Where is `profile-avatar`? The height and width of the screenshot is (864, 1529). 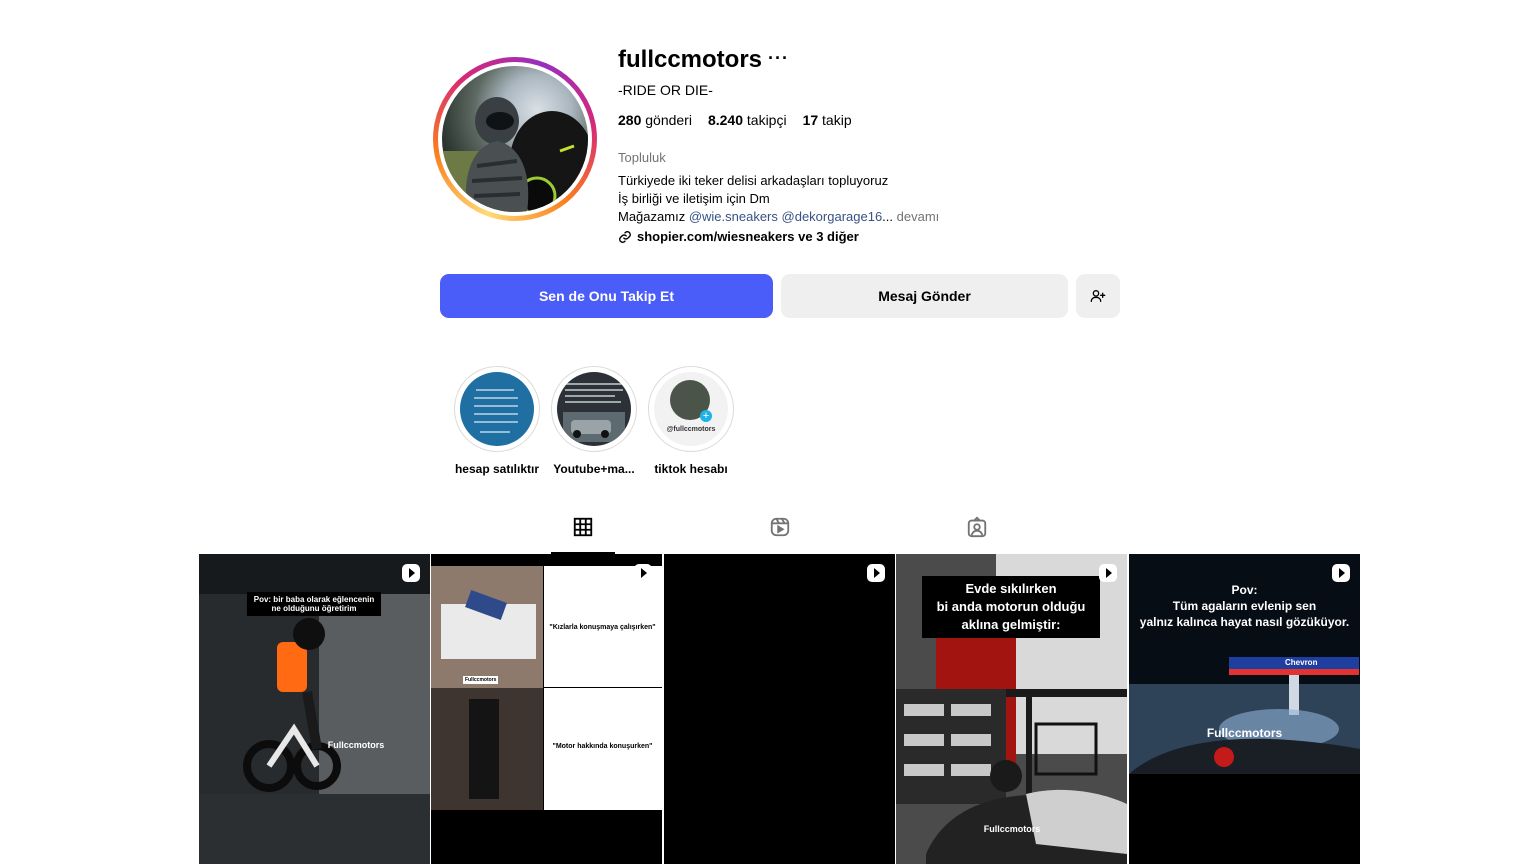 profile-avatar is located at coordinates (515, 139).